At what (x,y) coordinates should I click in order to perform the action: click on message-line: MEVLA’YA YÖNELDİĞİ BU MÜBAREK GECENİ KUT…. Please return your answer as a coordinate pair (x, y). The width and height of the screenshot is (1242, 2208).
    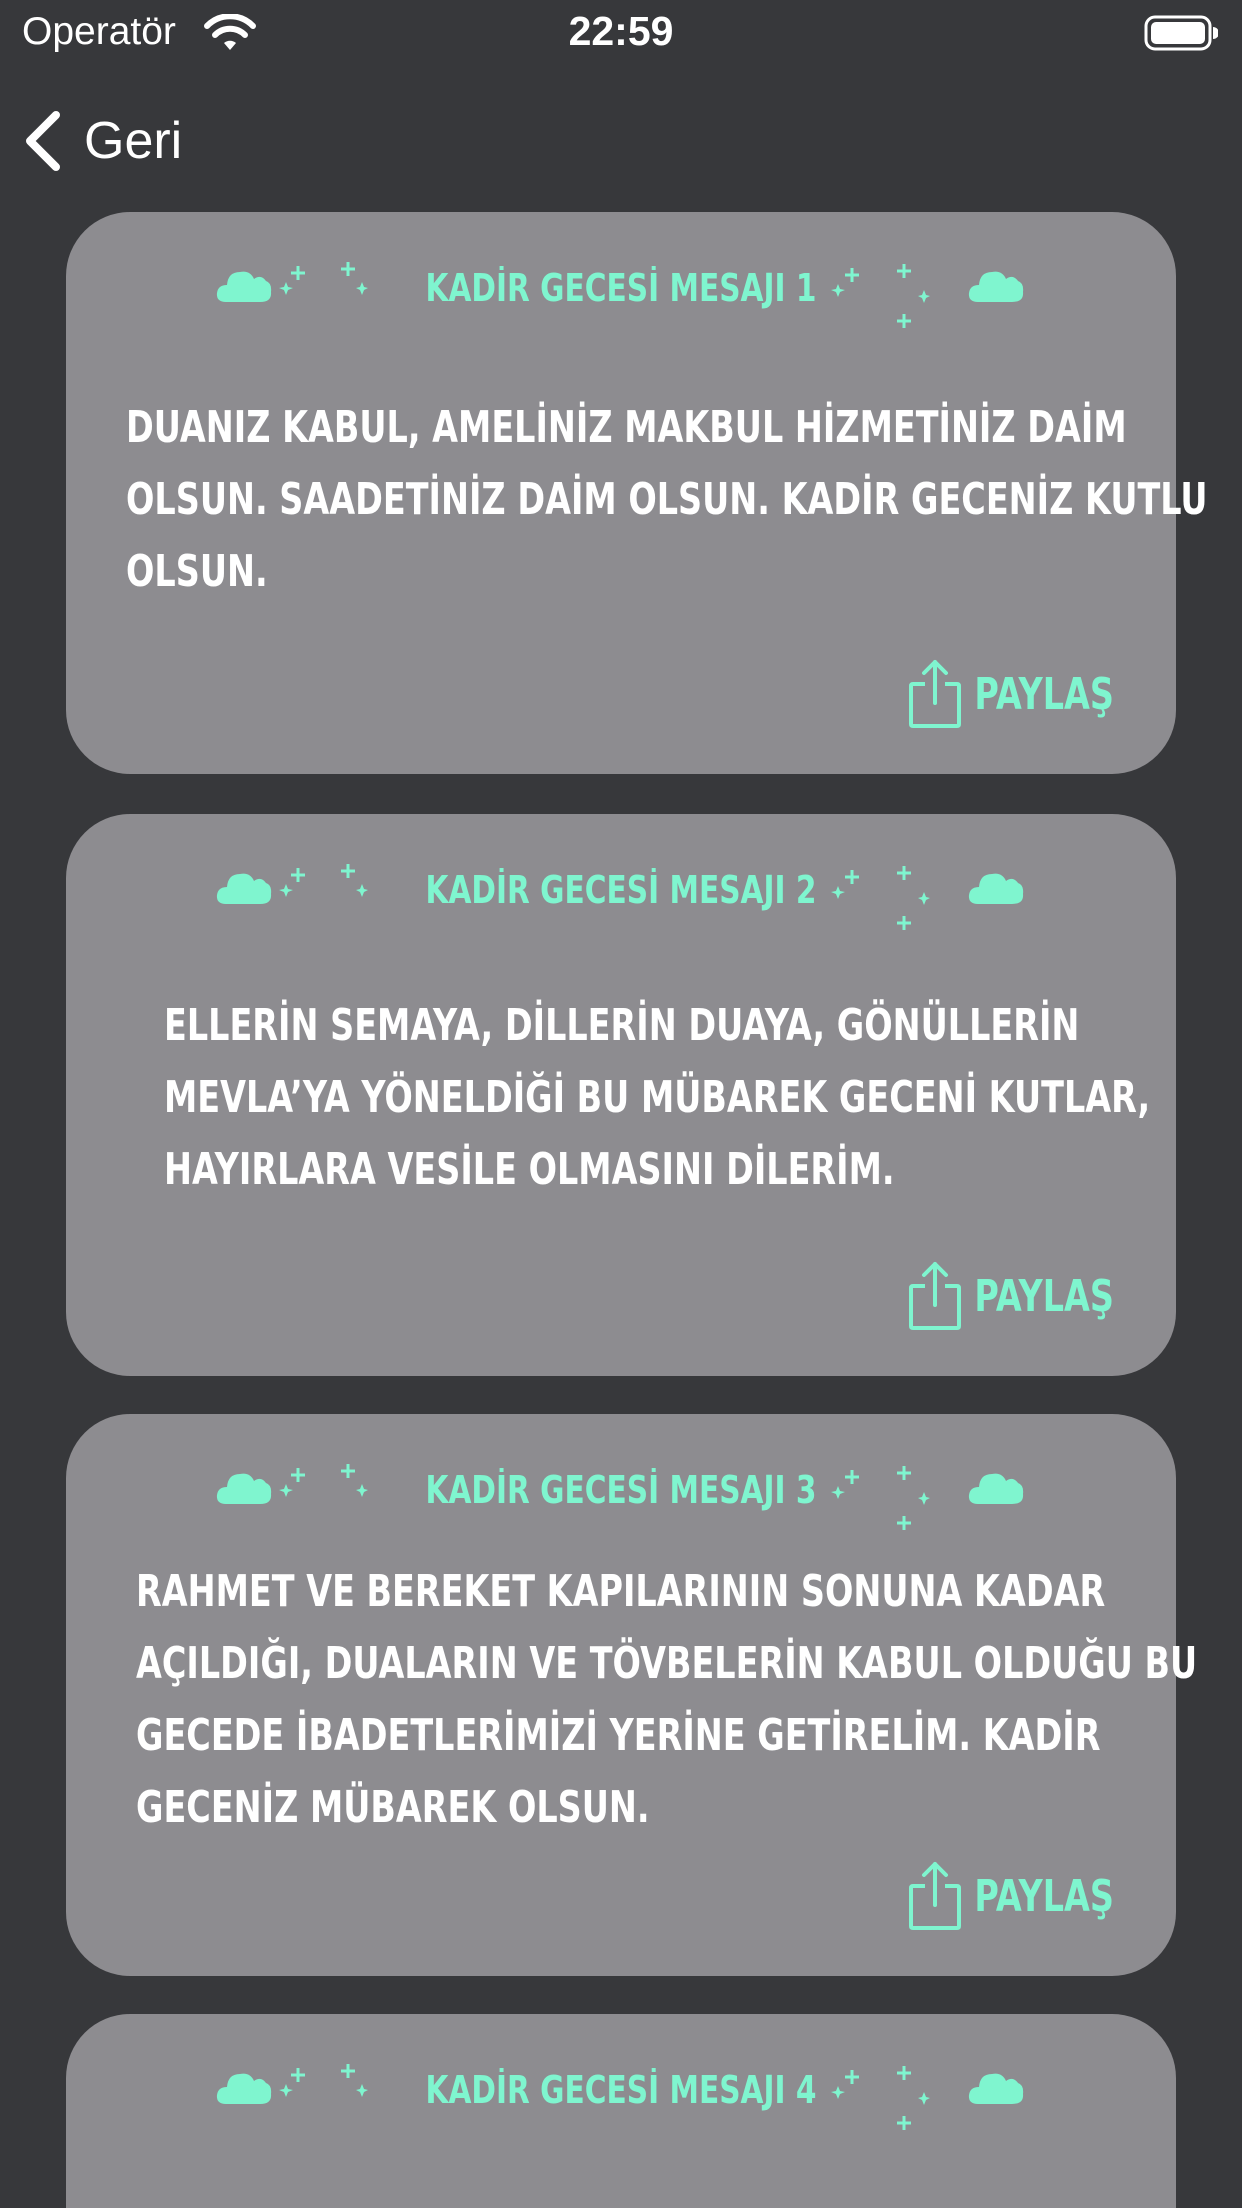
    Looking at the image, I should click on (657, 1097).